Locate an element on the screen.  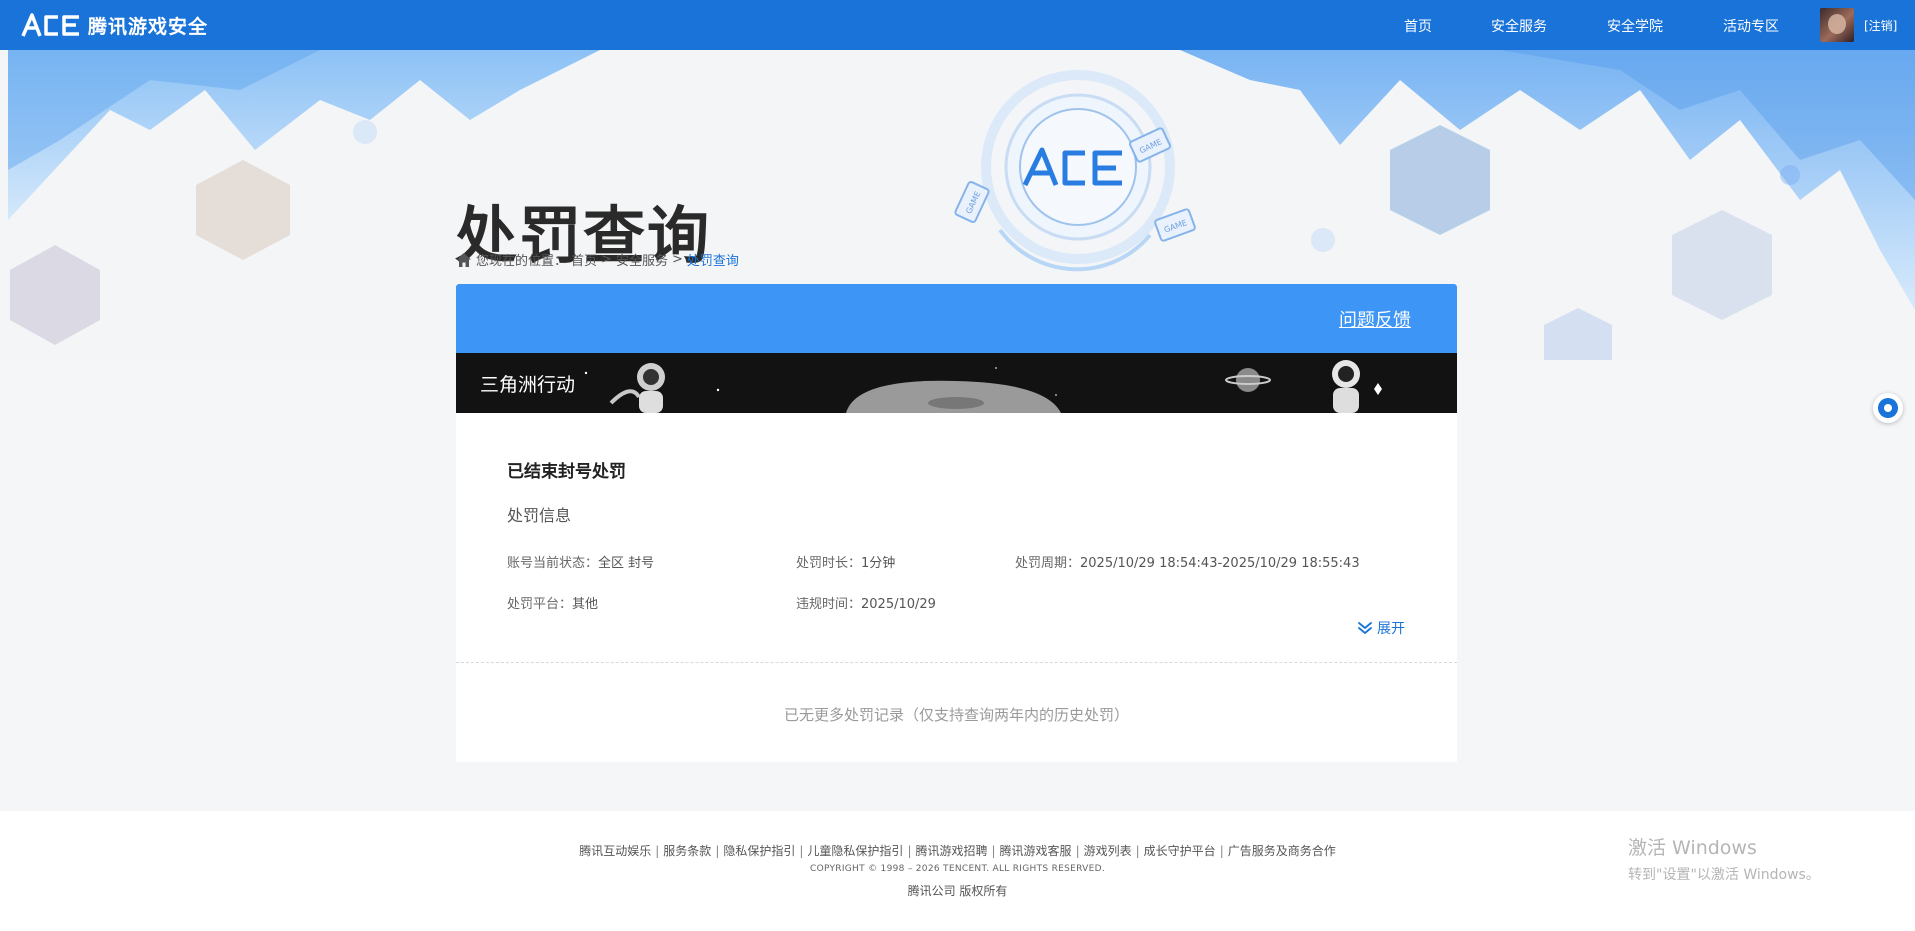
nav-events: 活动专区 is located at coordinates (1751, 26).